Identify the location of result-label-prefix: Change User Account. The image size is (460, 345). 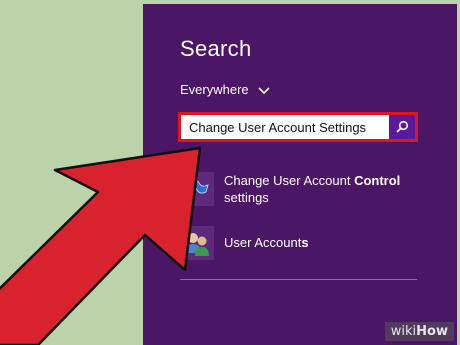
(289, 180).